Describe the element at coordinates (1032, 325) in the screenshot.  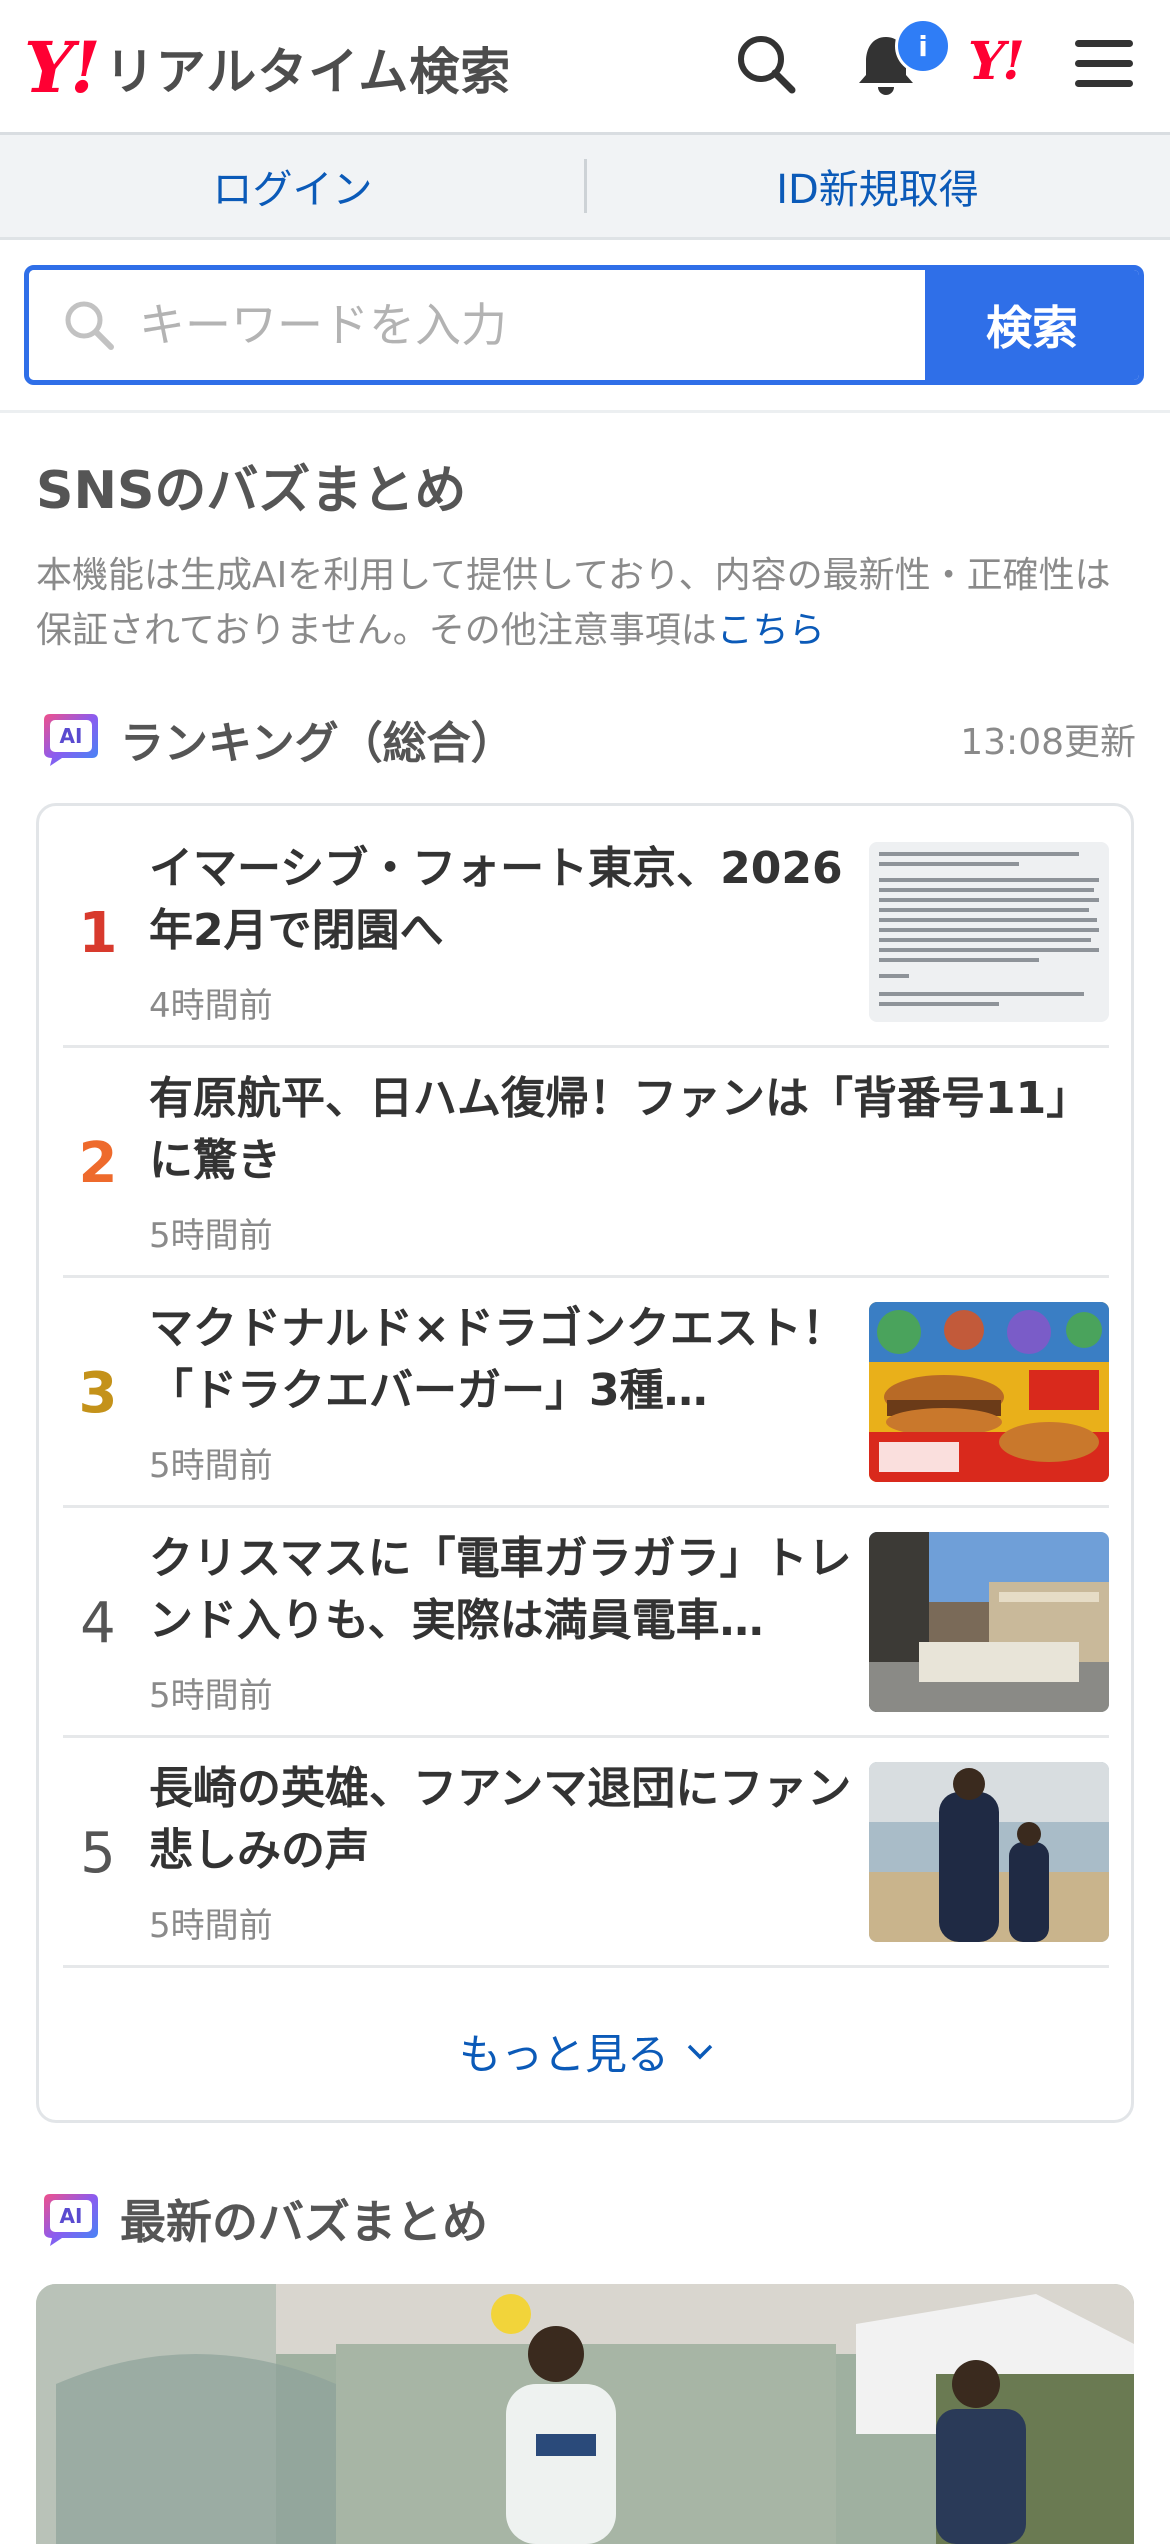
I see `search-button: 検索` at that location.